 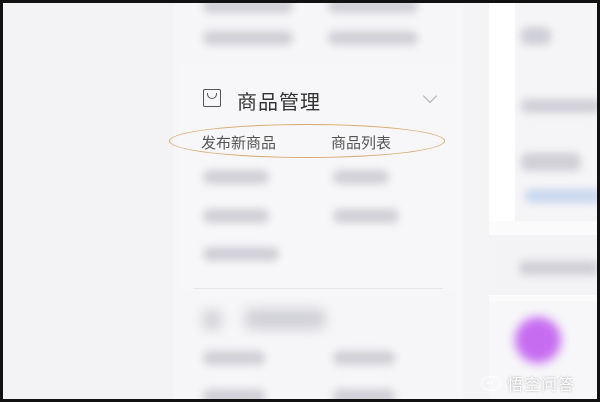 What do you see at coordinates (212, 320) in the screenshot?
I see `blurred-section-icon` at bounding box center [212, 320].